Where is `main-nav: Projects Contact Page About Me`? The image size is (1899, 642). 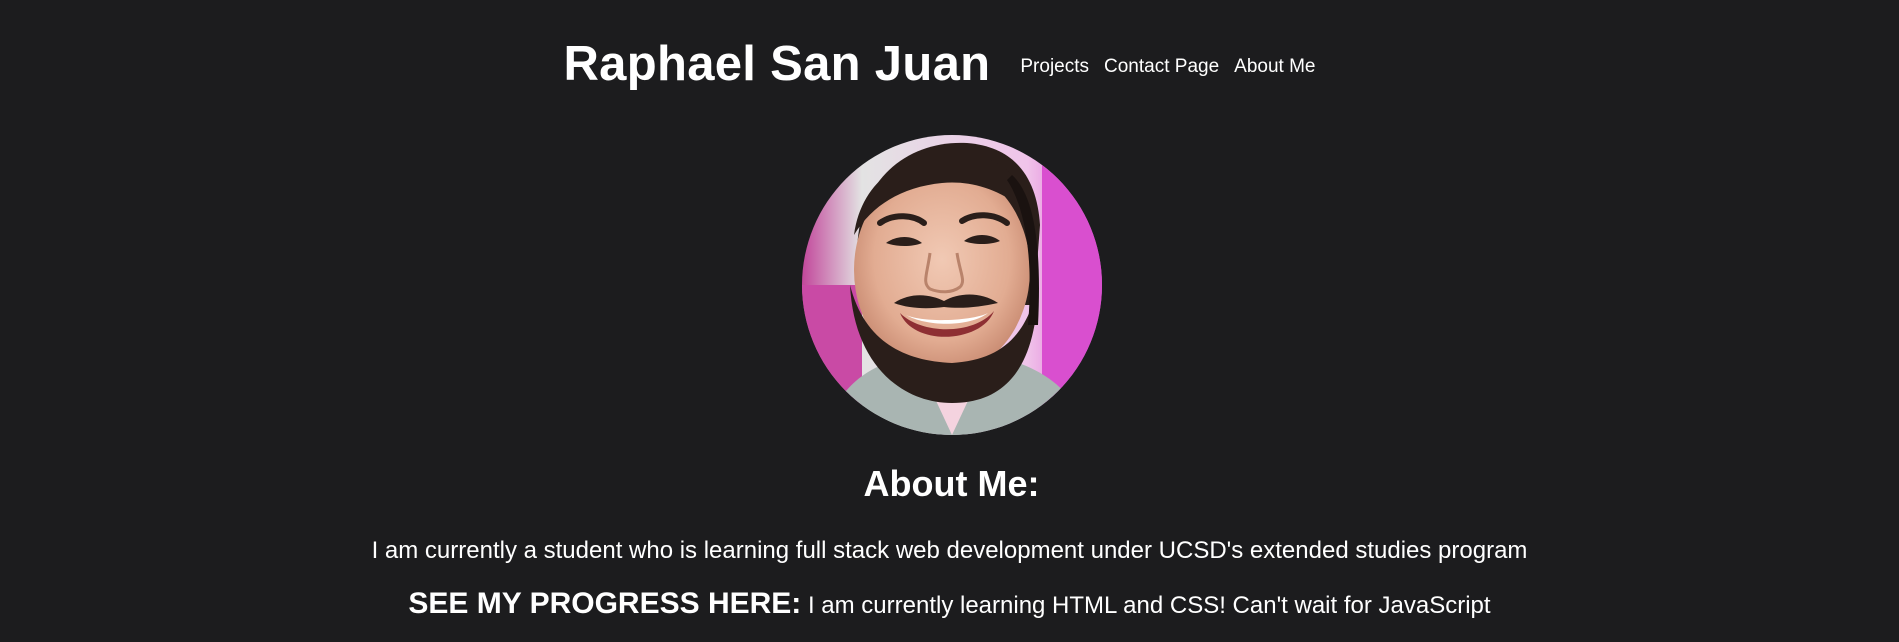
main-nav: Projects Contact Page About Me is located at coordinates (1175, 71).